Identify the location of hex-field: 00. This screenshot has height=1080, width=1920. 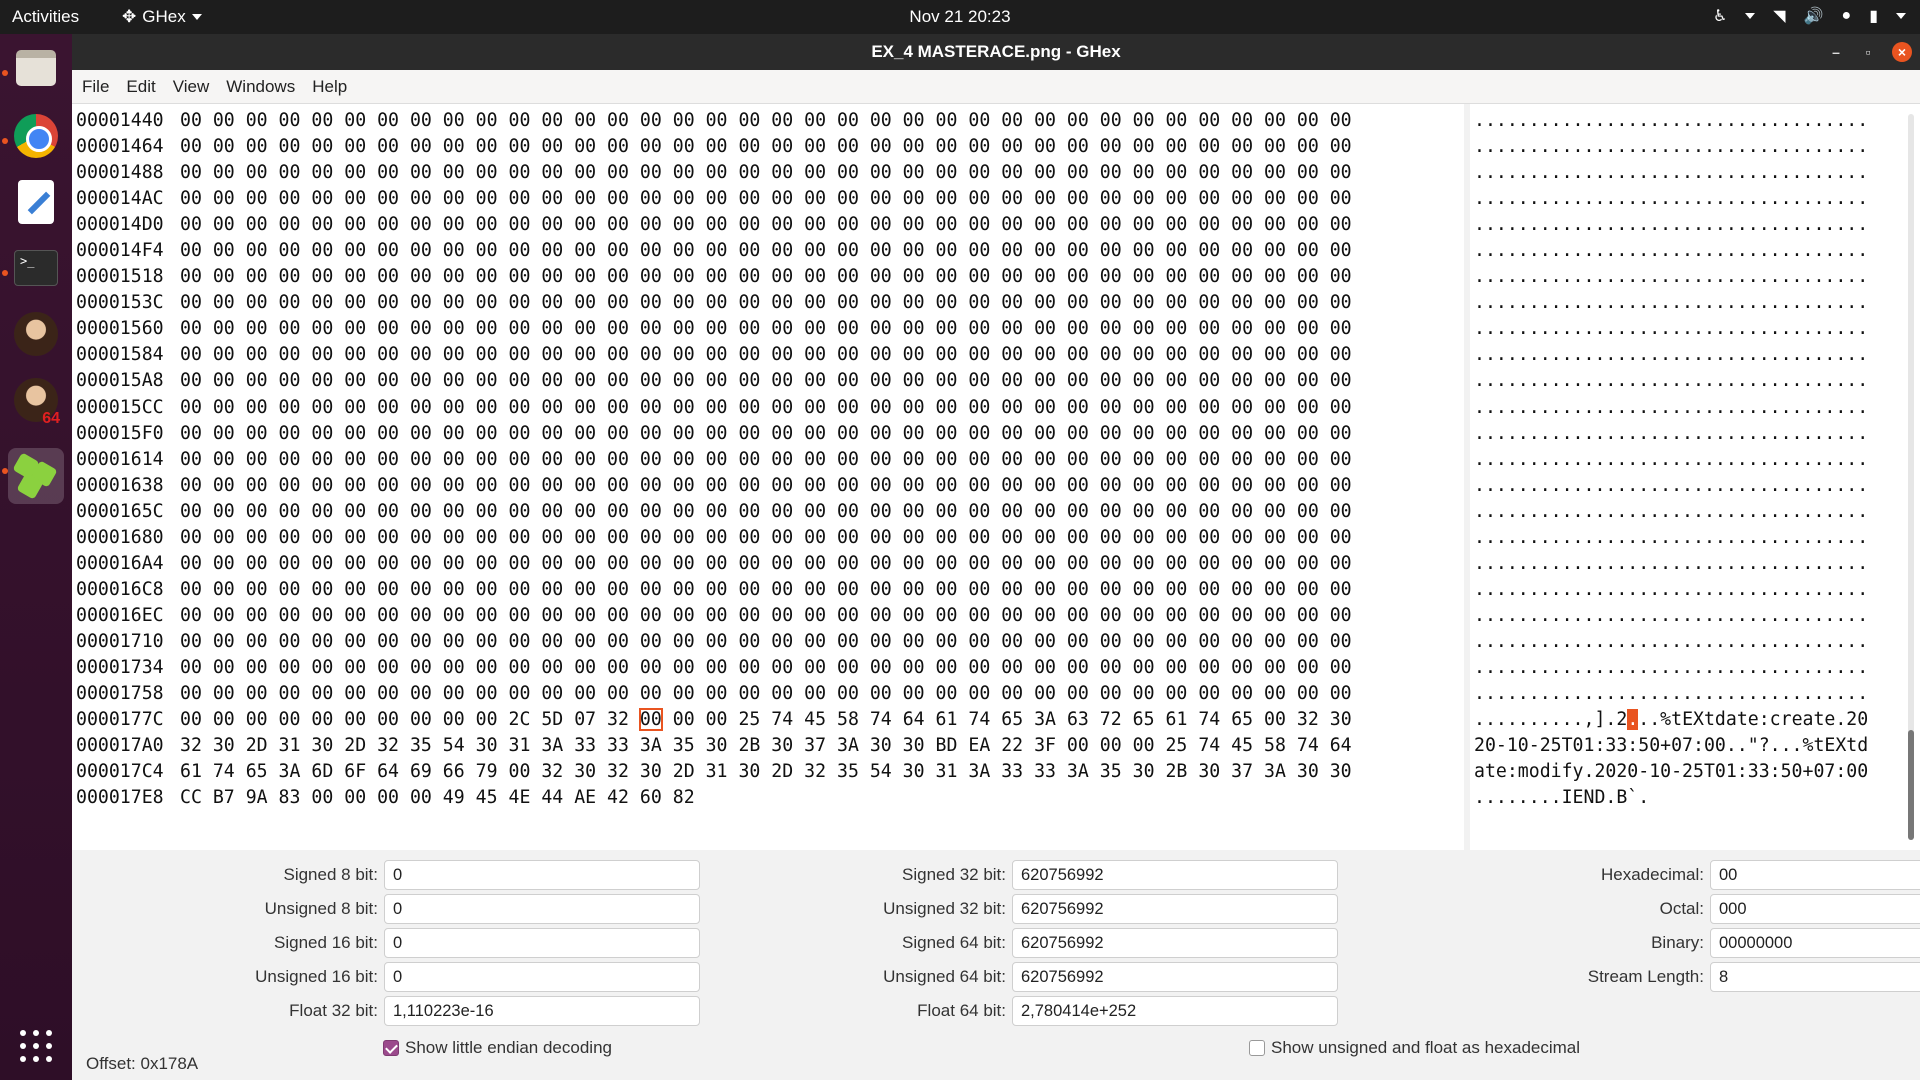
(1815, 875).